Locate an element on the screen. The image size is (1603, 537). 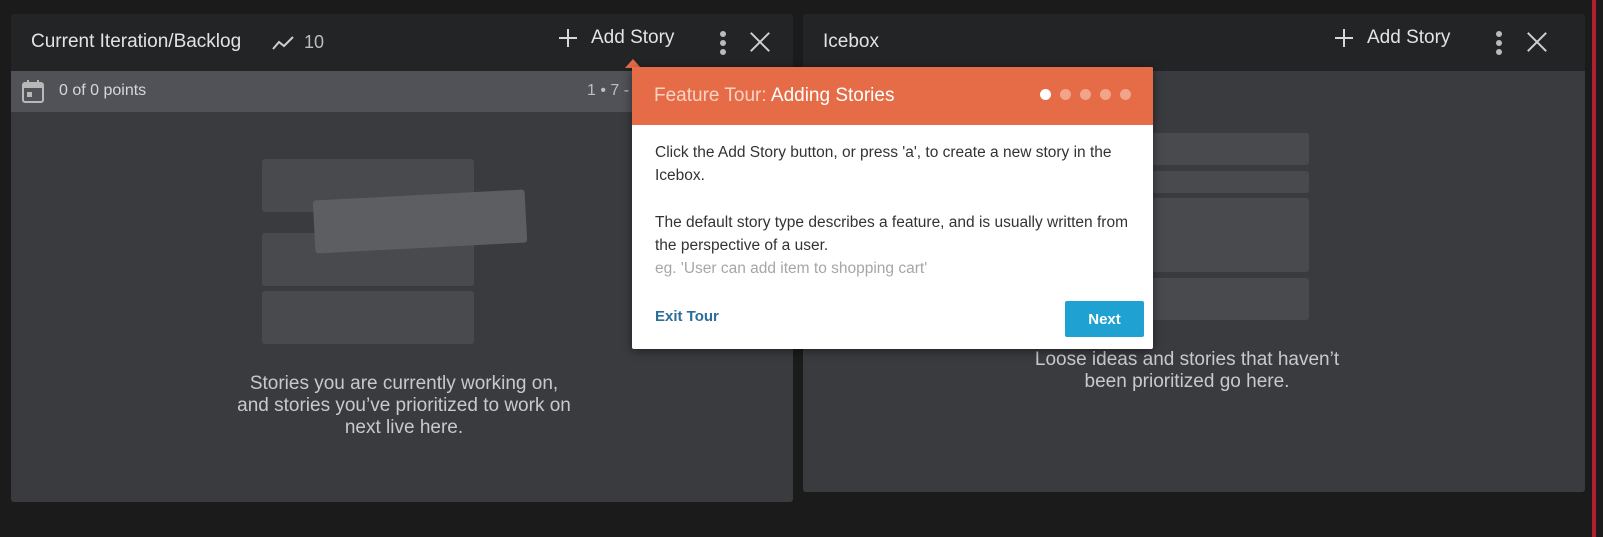
backlog-add-story-button: Add Story is located at coordinates (616, 38).